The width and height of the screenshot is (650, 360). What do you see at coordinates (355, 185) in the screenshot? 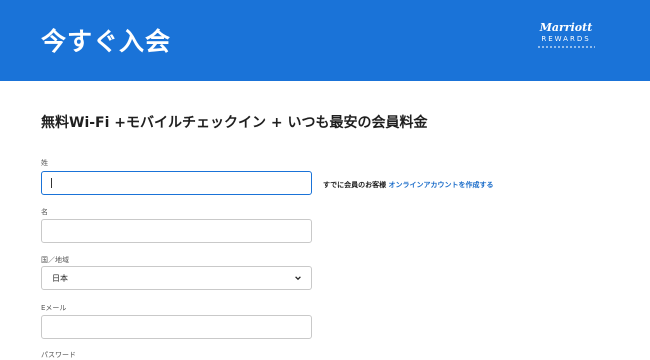
I see `existing-member-text: すでに会員のお客様` at bounding box center [355, 185].